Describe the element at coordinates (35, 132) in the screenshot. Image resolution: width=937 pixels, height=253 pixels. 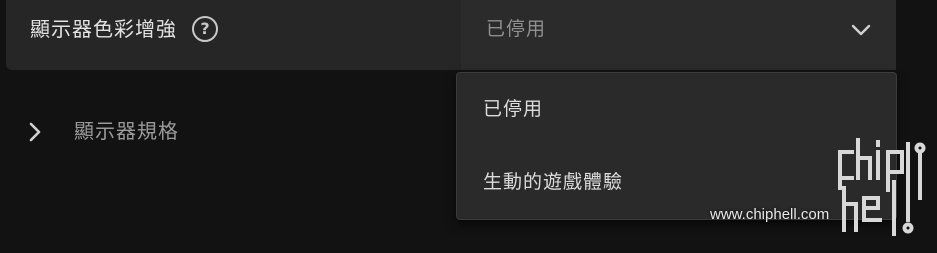
I see `chevron-right-icon` at that location.